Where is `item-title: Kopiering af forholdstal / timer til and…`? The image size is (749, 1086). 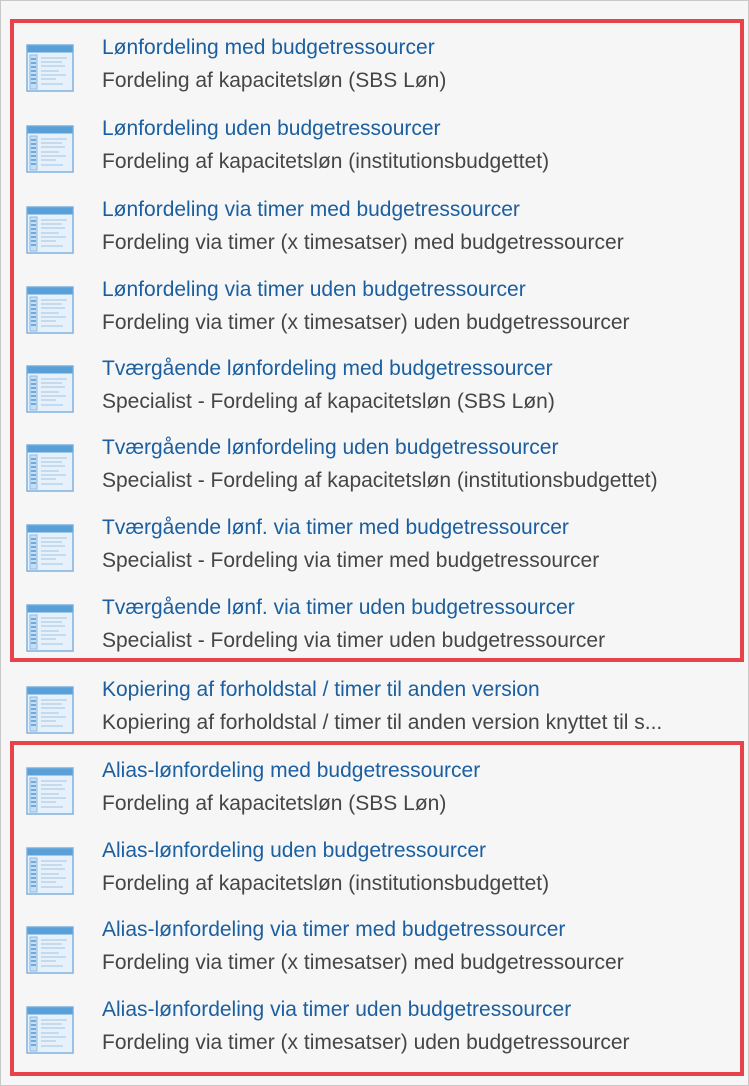
item-title: Kopiering af forholdstal / timer til and… is located at coordinates (321, 690).